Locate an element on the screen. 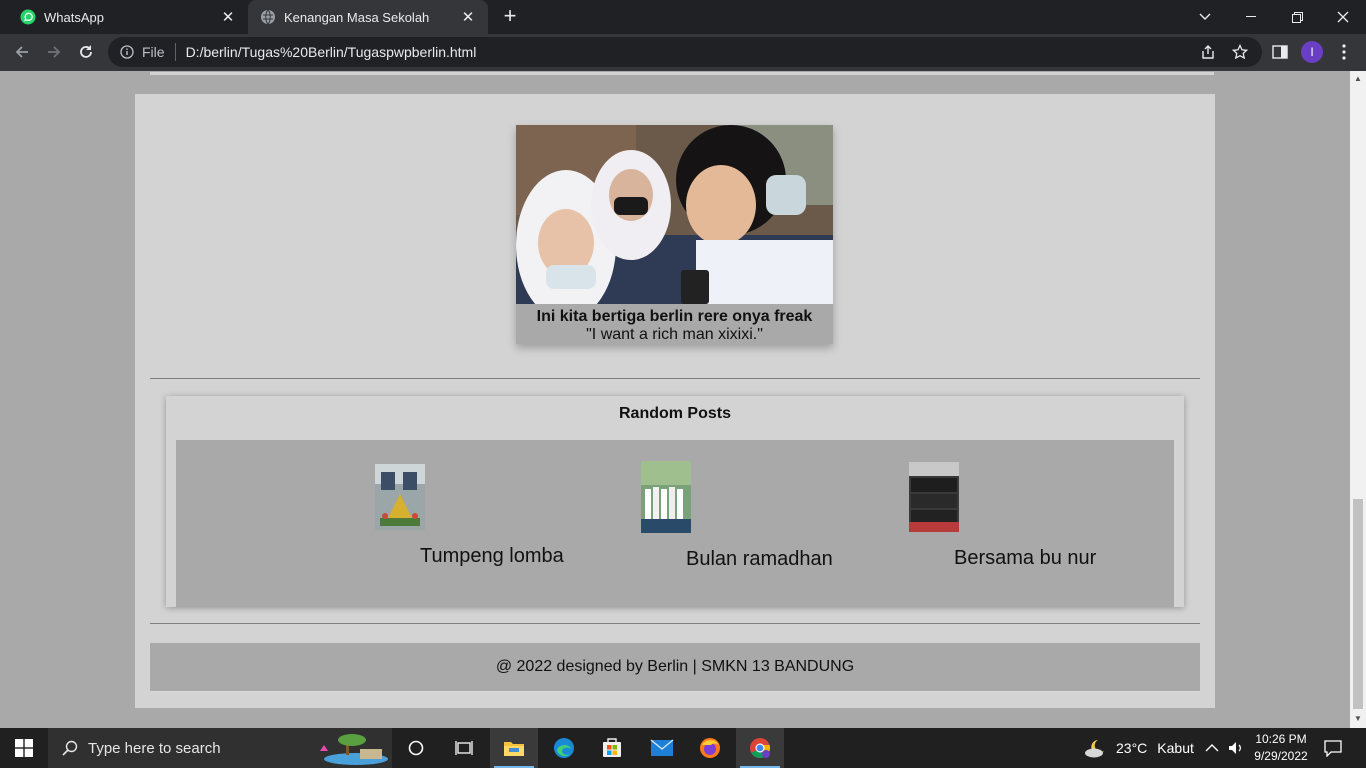  clock-time: 10:26 PM is located at coordinates (1281, 739).